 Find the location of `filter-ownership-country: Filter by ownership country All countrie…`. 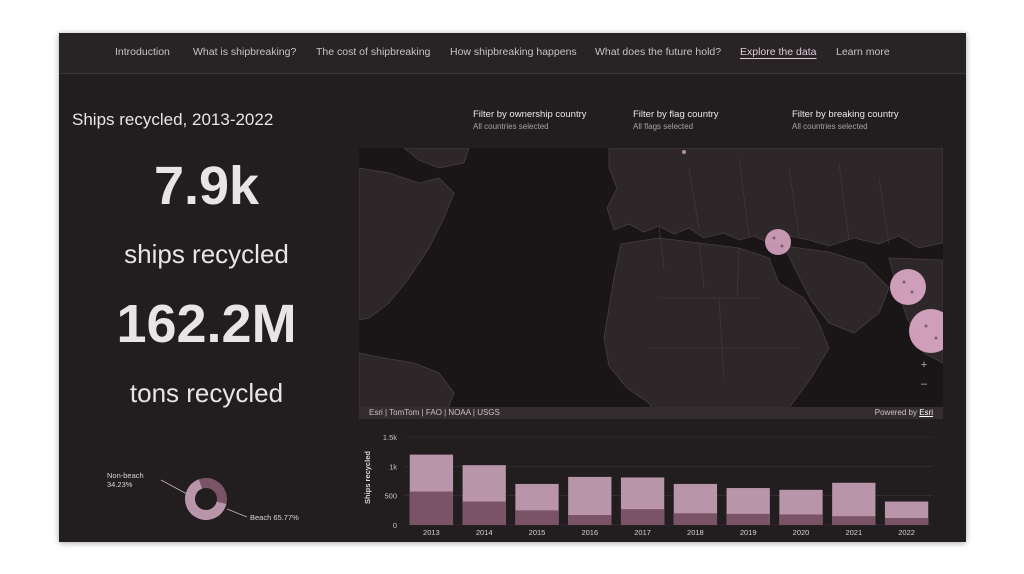

filter-ownership-country: Filter by ownership country All countrie… is located at coordinates (530, 120).